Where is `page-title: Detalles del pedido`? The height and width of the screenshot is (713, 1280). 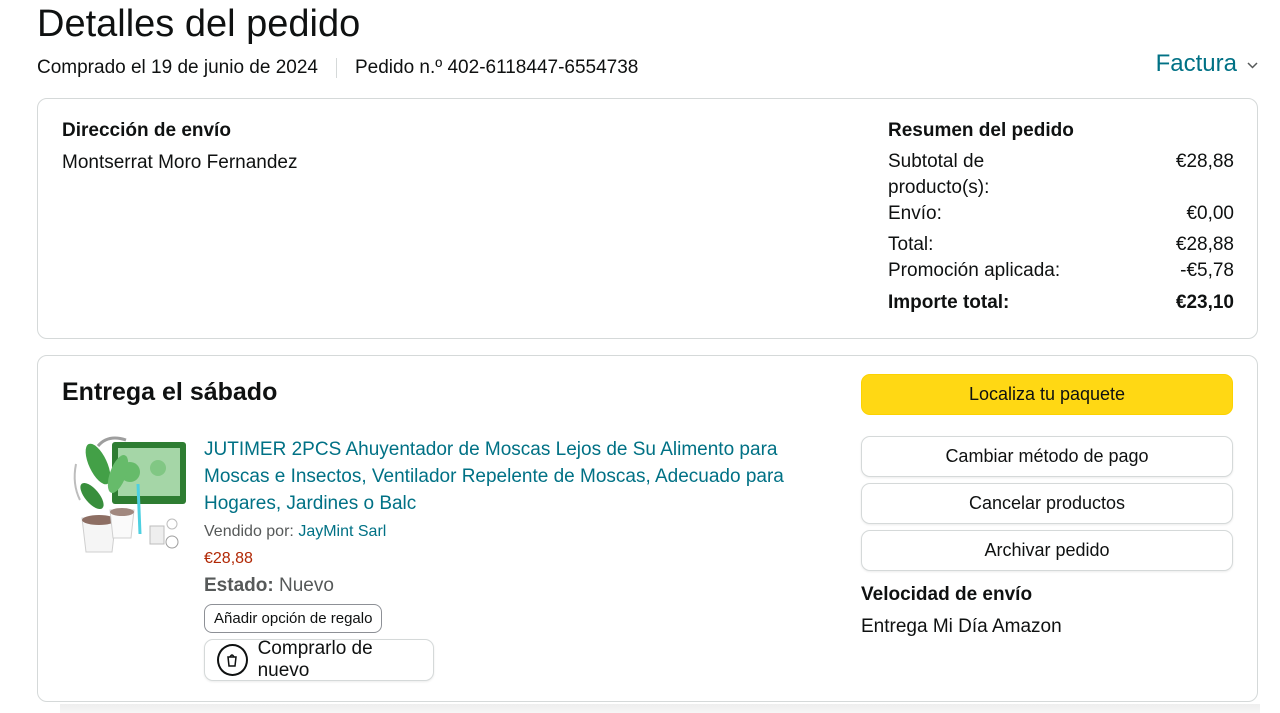 page-title: Detalles del pedido is located at coordinates (199, 24).